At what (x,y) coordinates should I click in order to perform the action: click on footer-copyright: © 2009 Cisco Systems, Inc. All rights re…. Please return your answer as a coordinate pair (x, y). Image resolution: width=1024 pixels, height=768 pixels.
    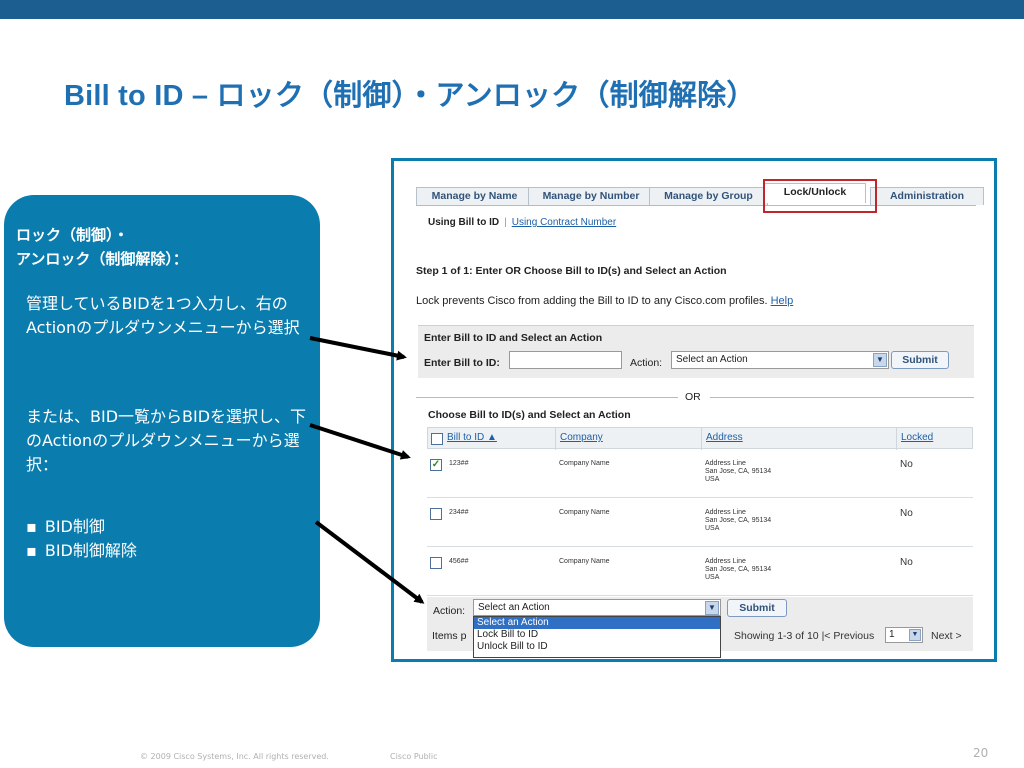
    Looking at the image, I should click on (234, 756).